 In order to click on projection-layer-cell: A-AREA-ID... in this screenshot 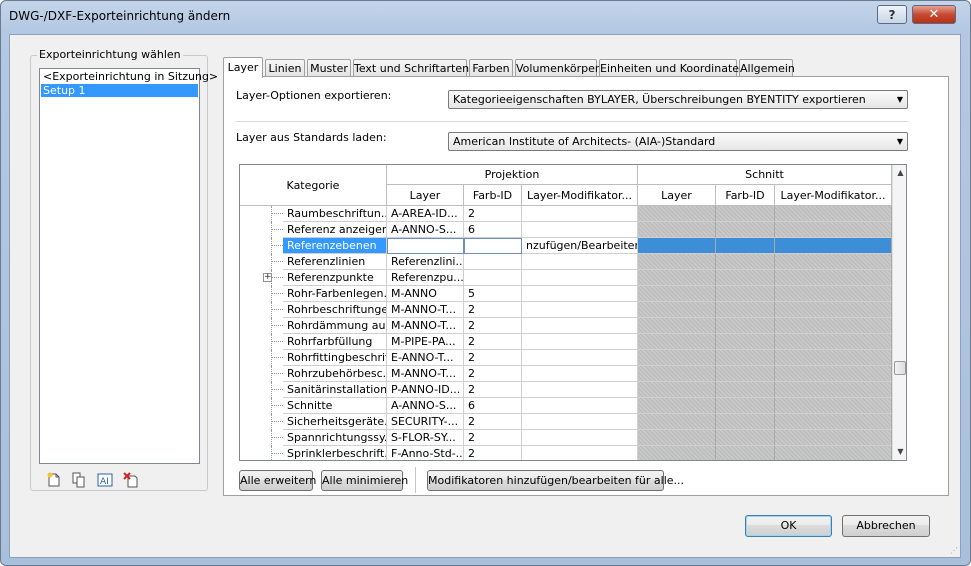, I will do `click(425, 214)`.